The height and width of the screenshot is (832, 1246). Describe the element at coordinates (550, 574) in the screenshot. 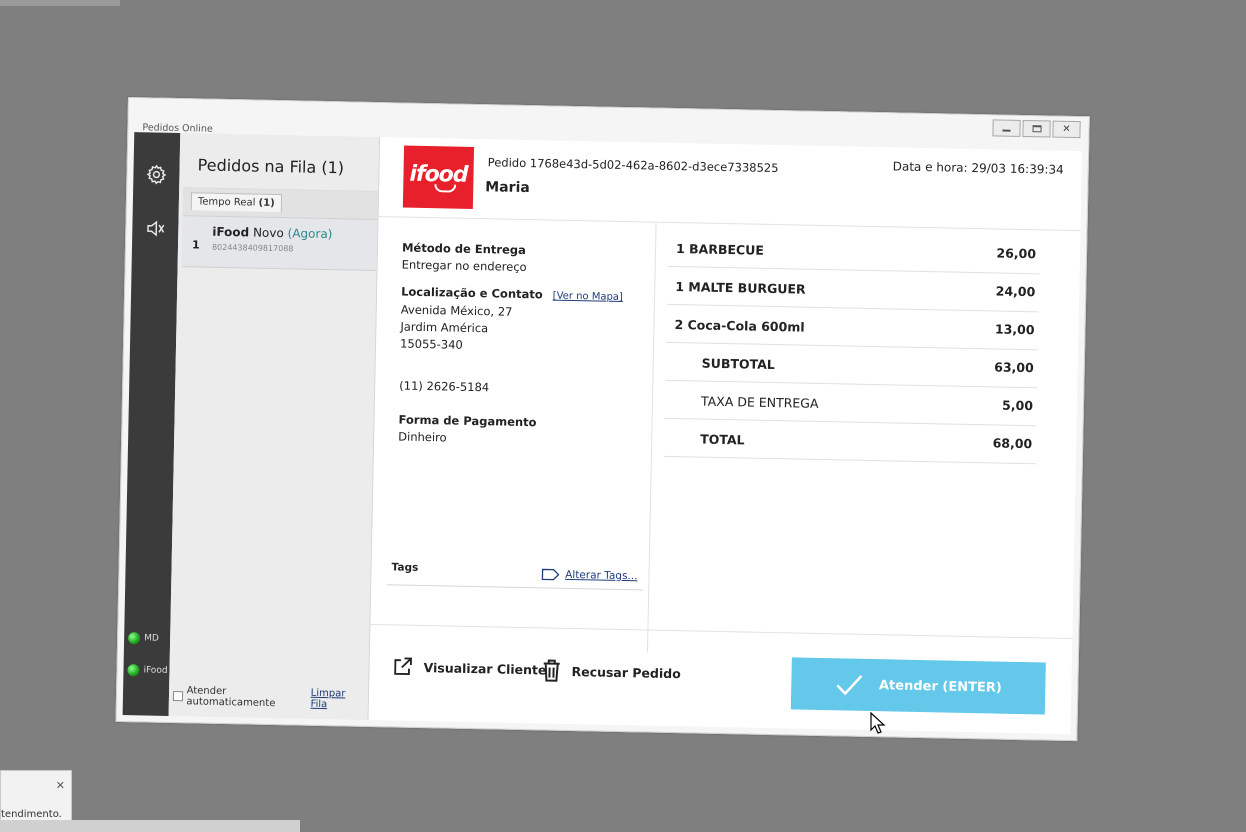

I see `tag-icon` at that location.